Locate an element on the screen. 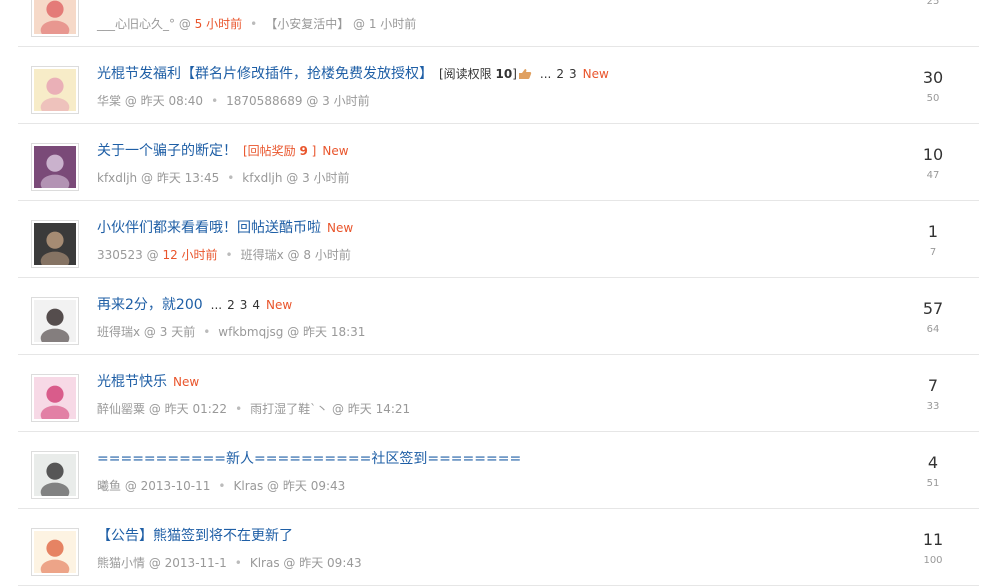 The image size is (986, 586). thread-title-link: 光棍节快乐 is located at coordinates (132, 382).